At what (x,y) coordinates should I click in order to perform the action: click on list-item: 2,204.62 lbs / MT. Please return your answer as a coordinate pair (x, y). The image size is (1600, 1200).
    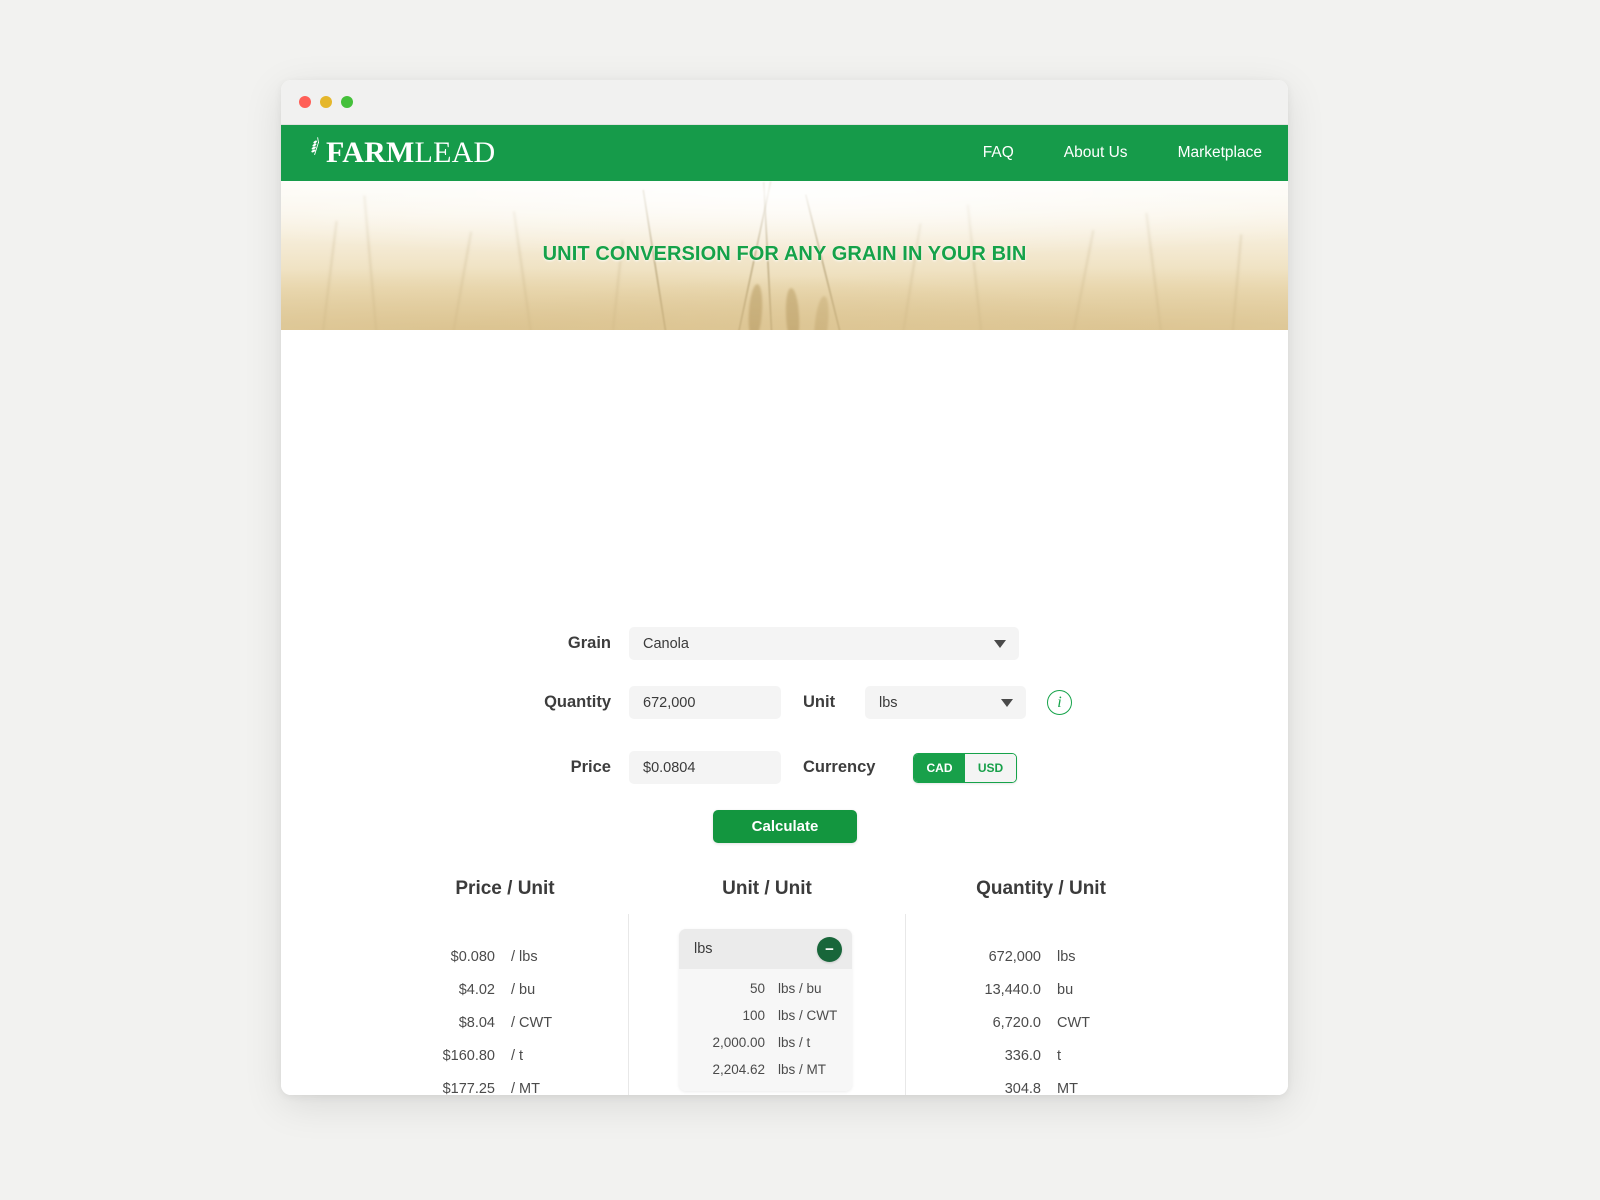
    Looking at the image, I should click on (763, 1069).